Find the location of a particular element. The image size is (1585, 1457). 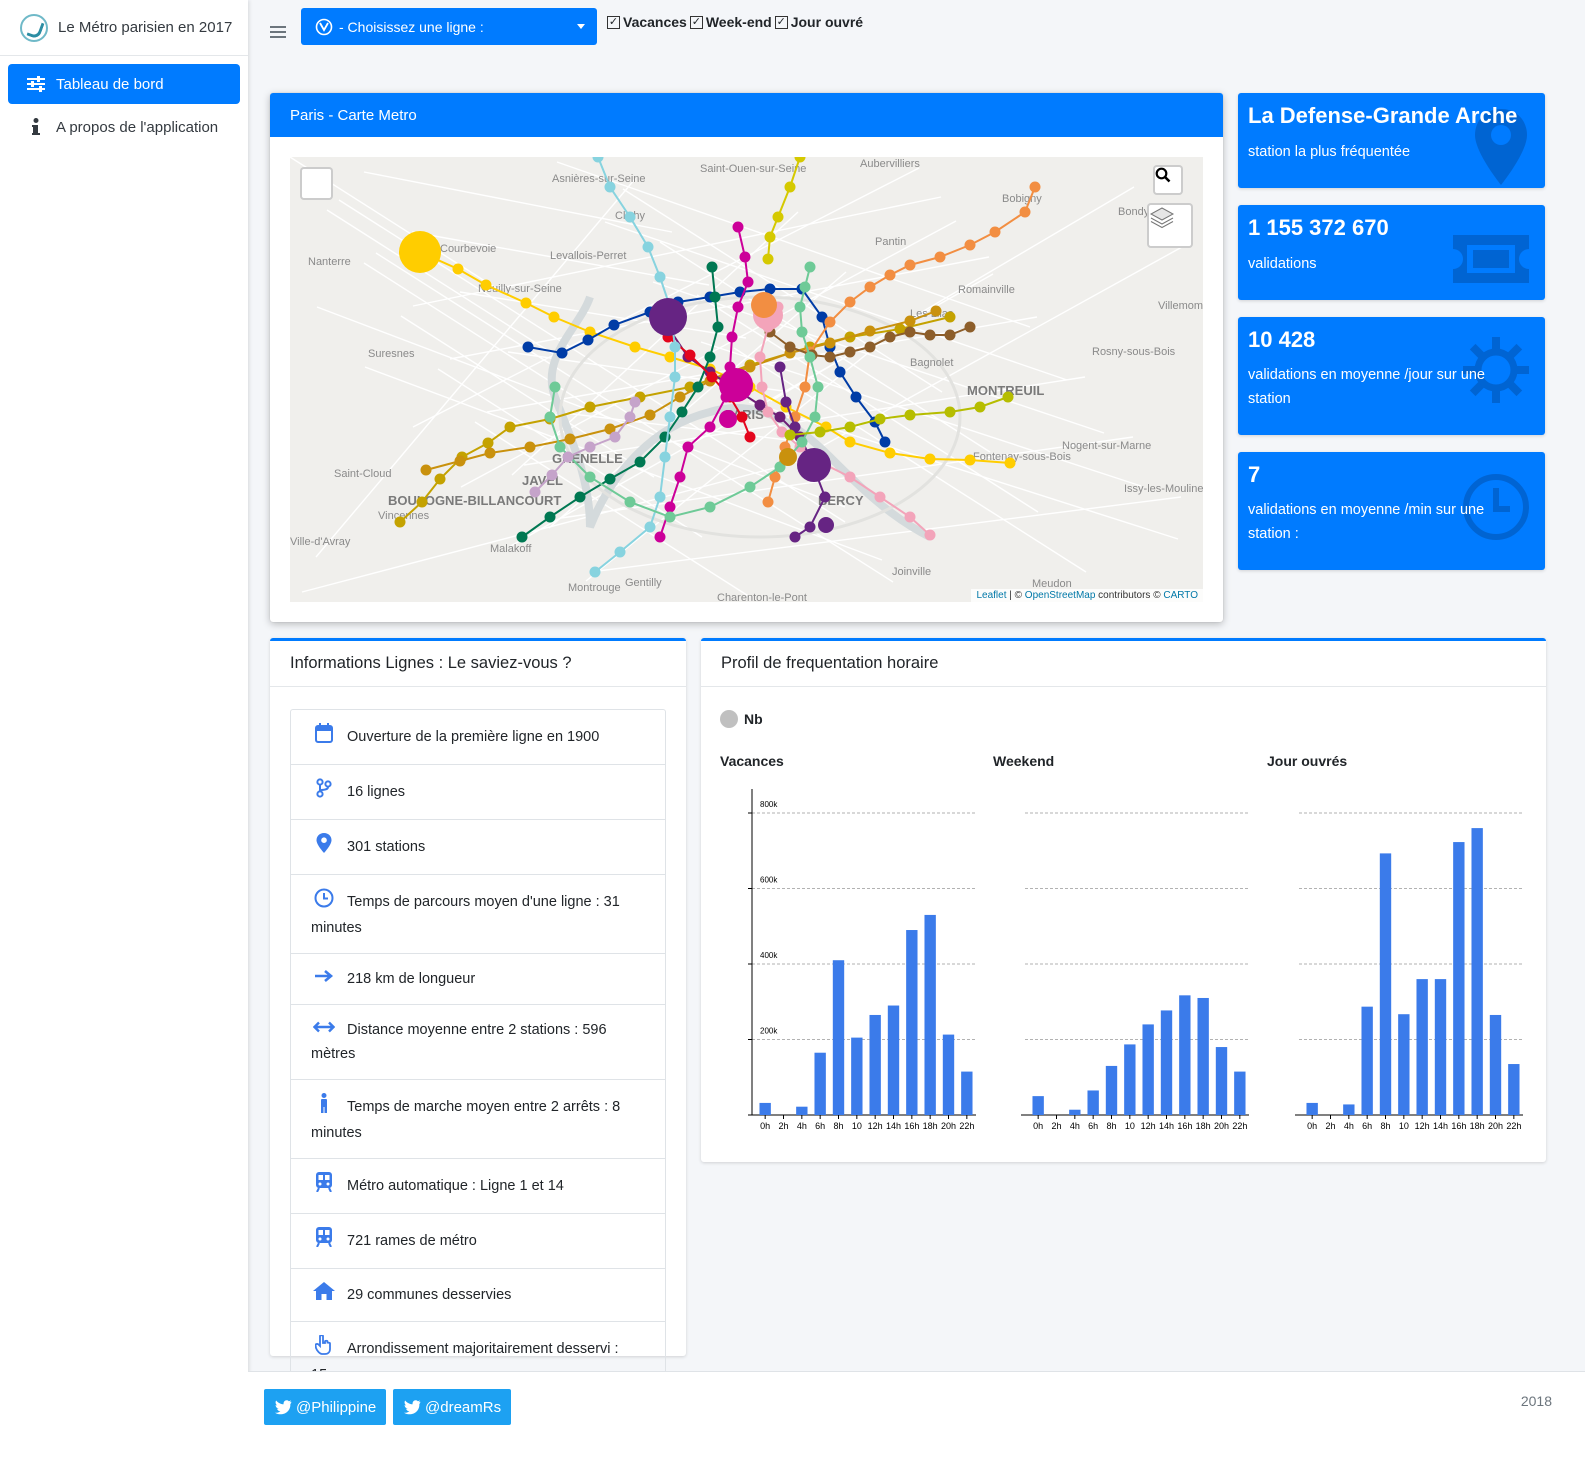

checkbox-jour-ouvre: ✓ Jour ouvré is located at coordinates (818, 22).